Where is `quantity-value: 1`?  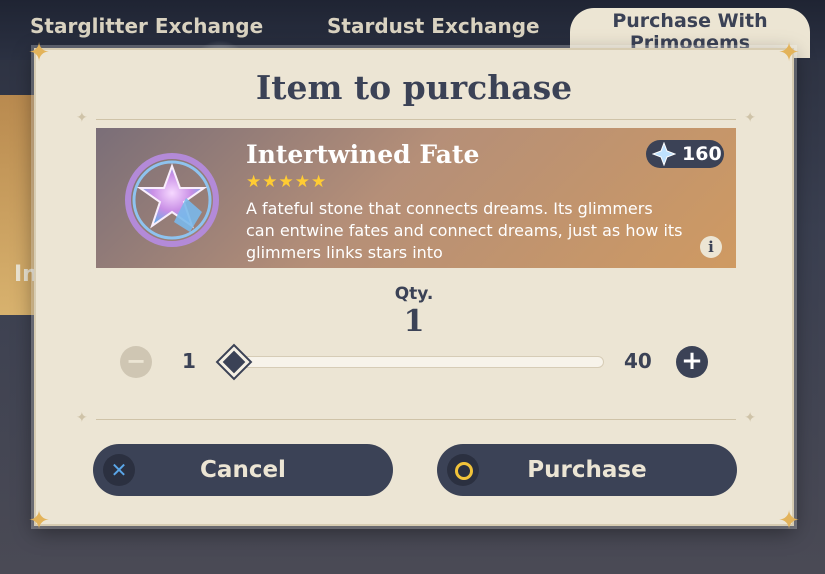
quantity-value: 1 is located at coordinates (414, 321).